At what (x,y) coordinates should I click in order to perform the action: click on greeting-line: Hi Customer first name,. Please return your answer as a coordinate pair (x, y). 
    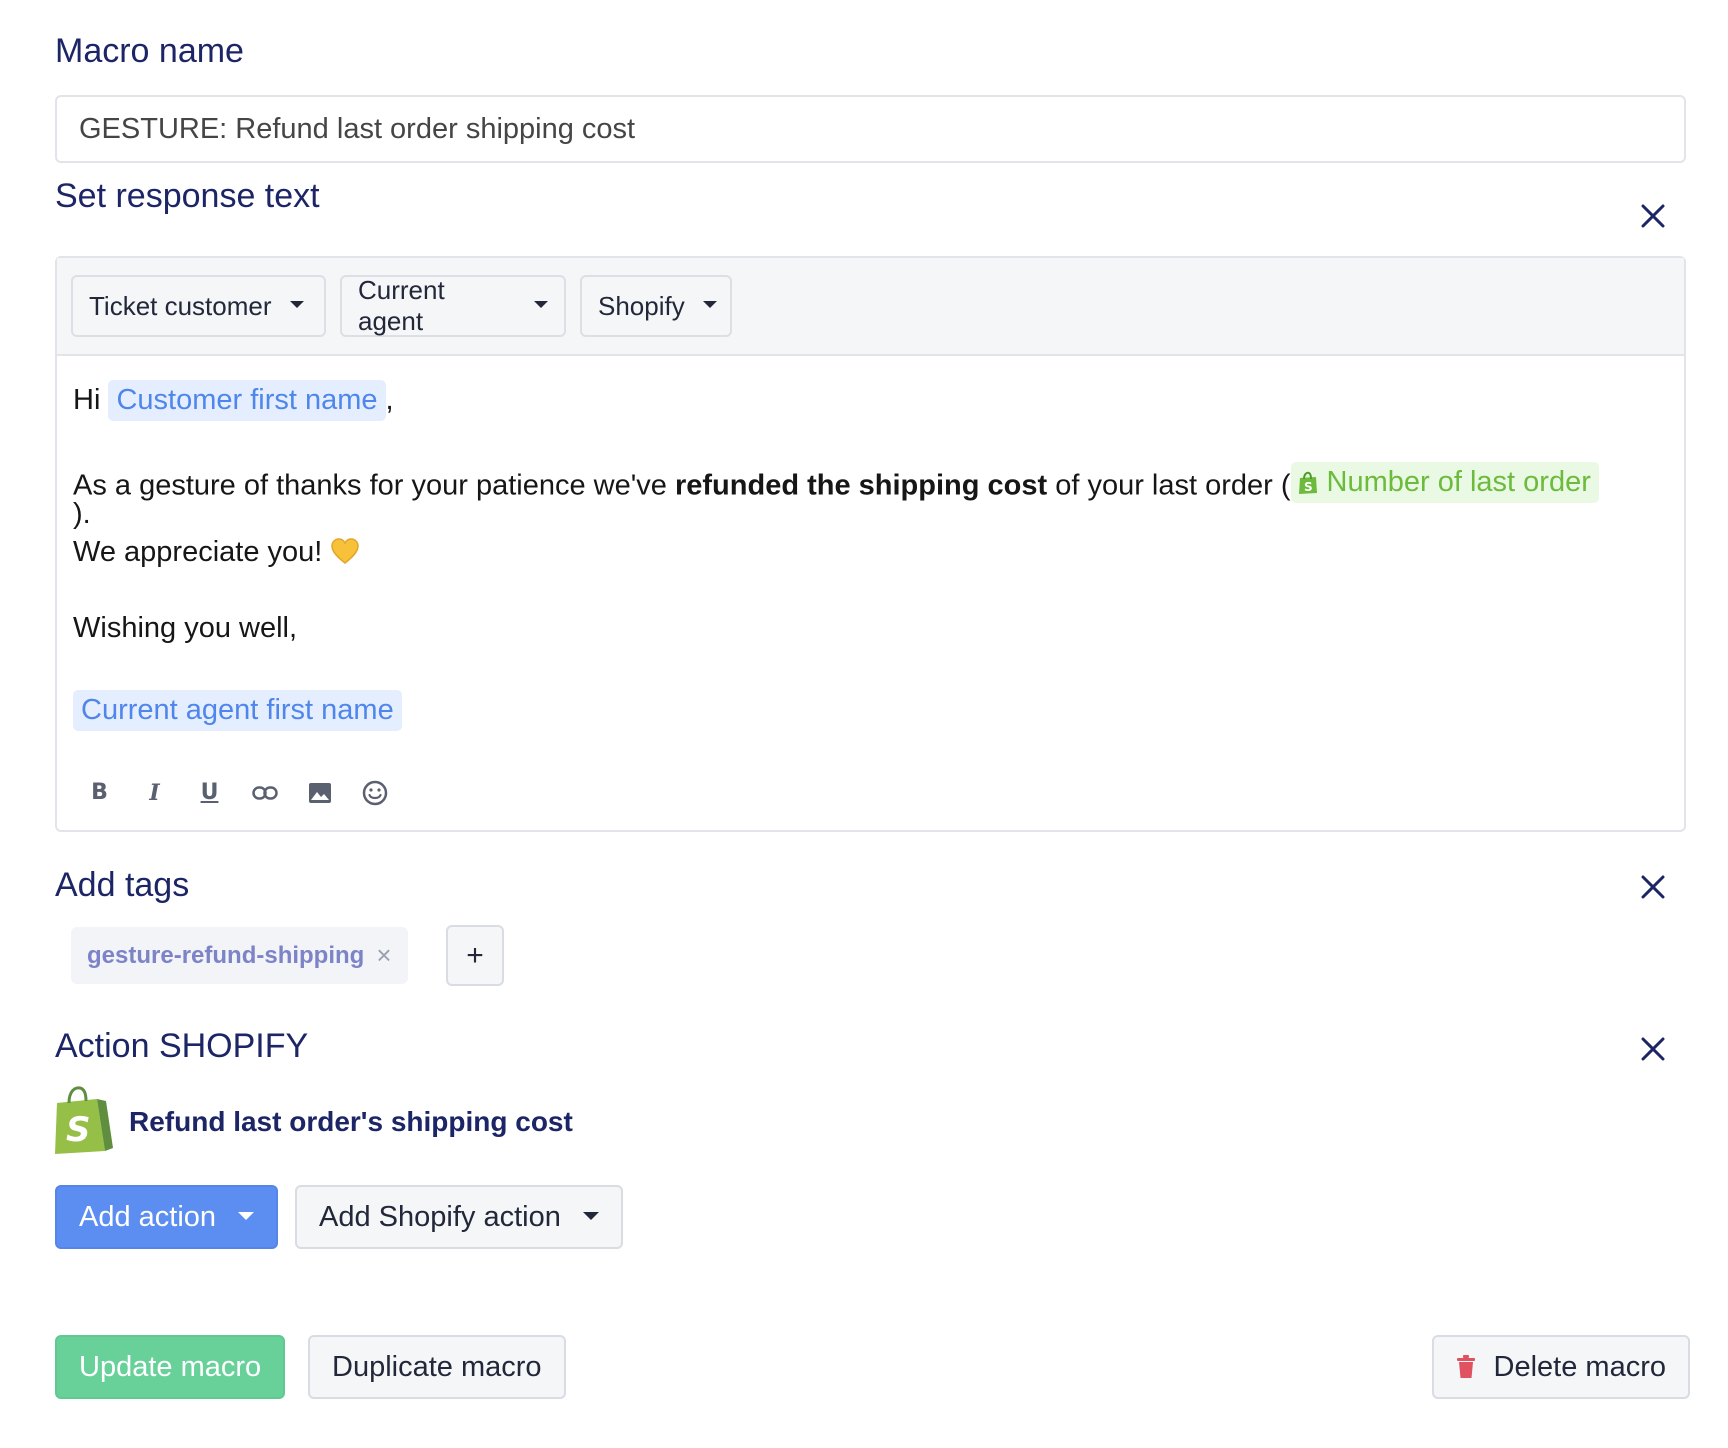
    Looking at the image, I should click on (233, 400).